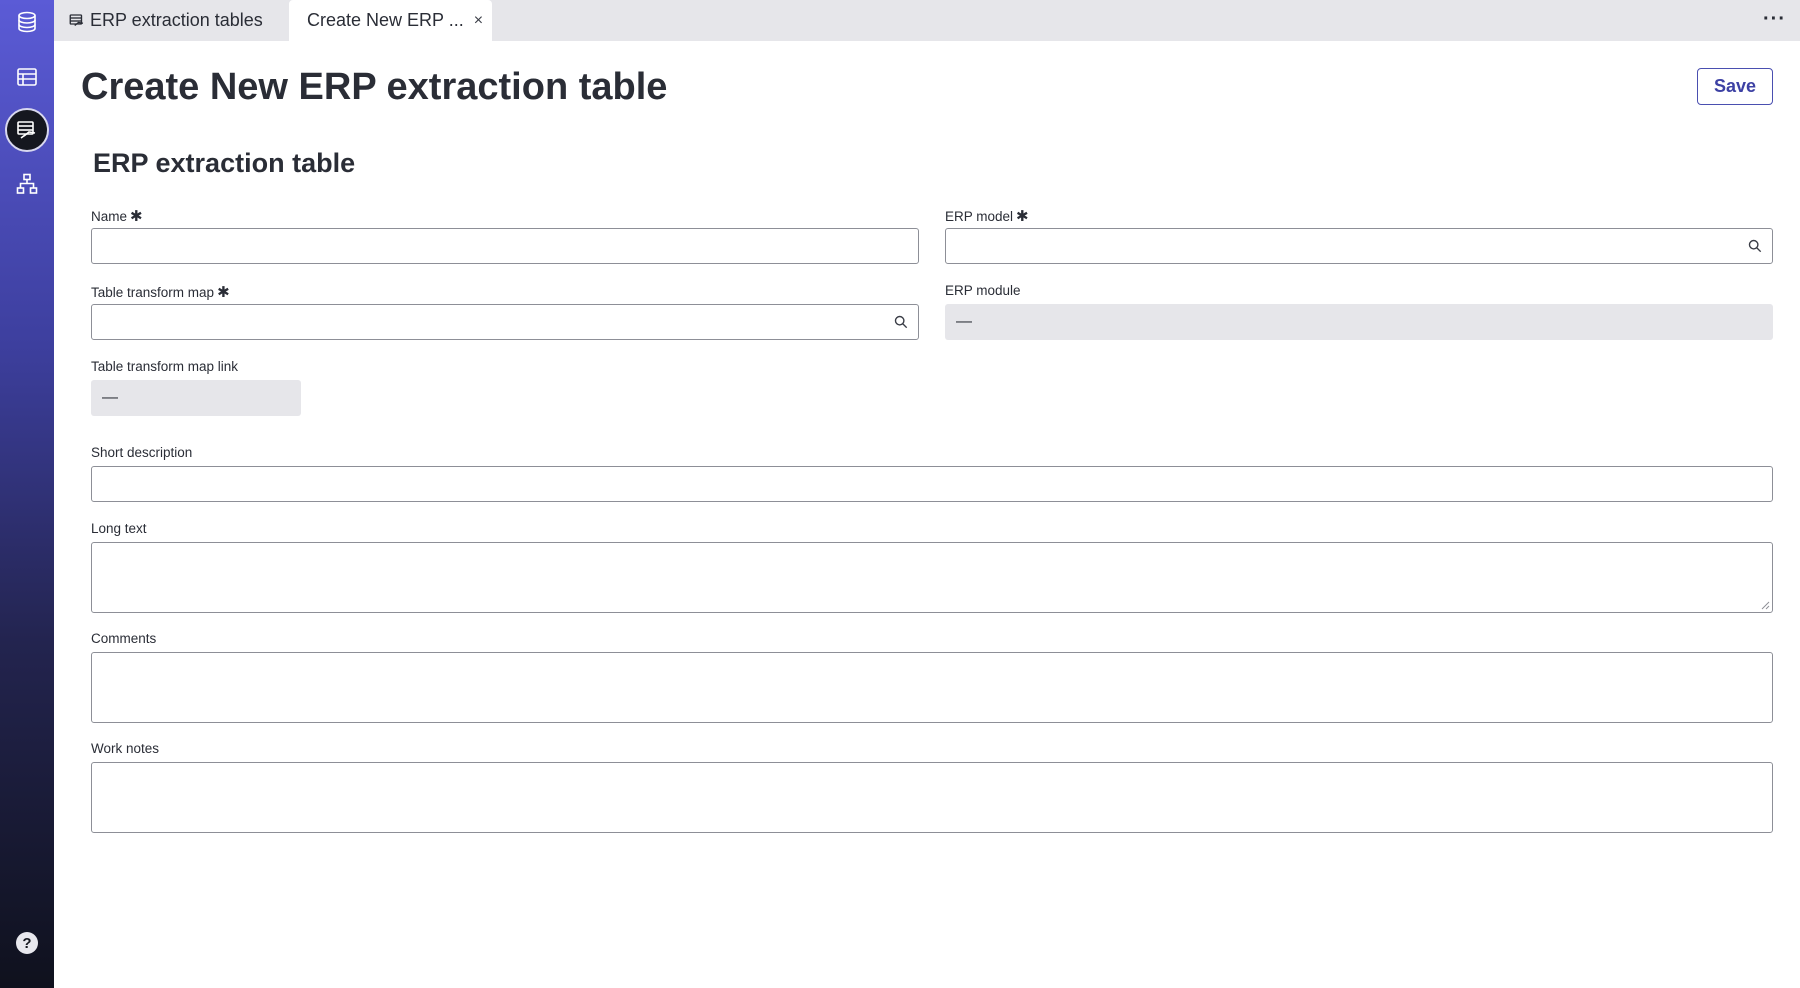 The width and height of the screenshot is (1800, 988). What do you see at coordinates (374, 87) in the screenshot?
I see `page-title: Create New ERP extraction table` at bounding box center [374, 87].